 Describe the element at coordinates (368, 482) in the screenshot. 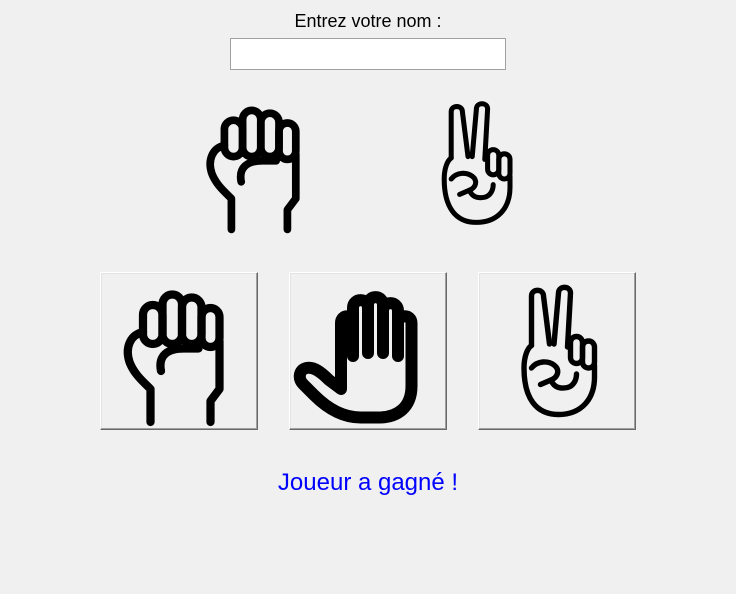

I see `result-message: Joueur a gagné !` at that location.